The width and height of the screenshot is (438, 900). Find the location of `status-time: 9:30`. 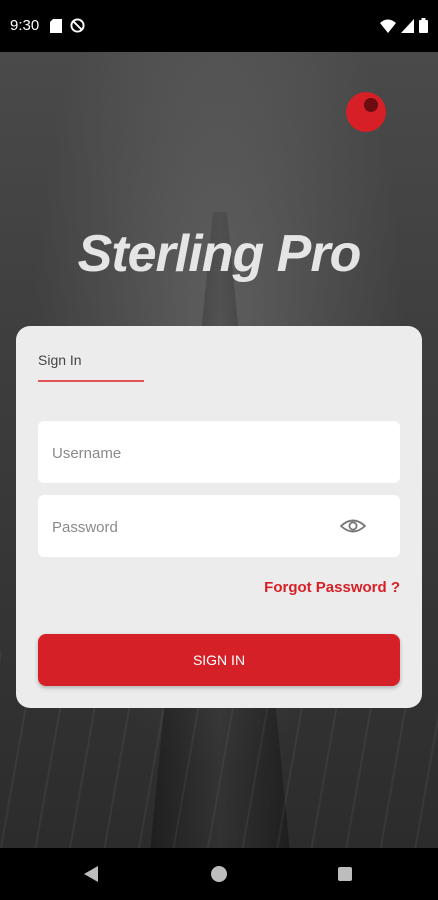

status-time: 9:30 is located at coordinates (25, 25).